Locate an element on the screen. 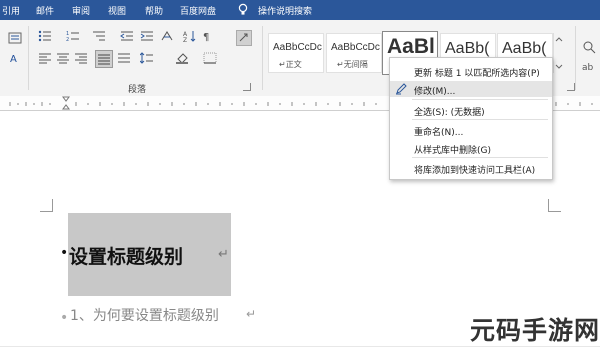 The height and width of the screenshot is (347, 600). distributed-icon is located at coordinates (124, 58).